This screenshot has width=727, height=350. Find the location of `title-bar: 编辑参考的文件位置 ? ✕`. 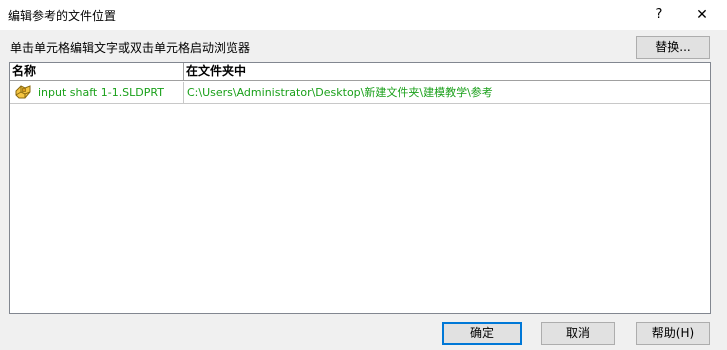

title-bar: 编辑参考的文件位置 ? ✕ is located at coordinates (363, 15).